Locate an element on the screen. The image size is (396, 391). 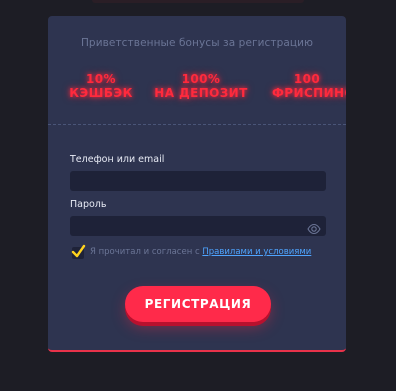
password-label: Пароль is located at coordinates (88, 204).